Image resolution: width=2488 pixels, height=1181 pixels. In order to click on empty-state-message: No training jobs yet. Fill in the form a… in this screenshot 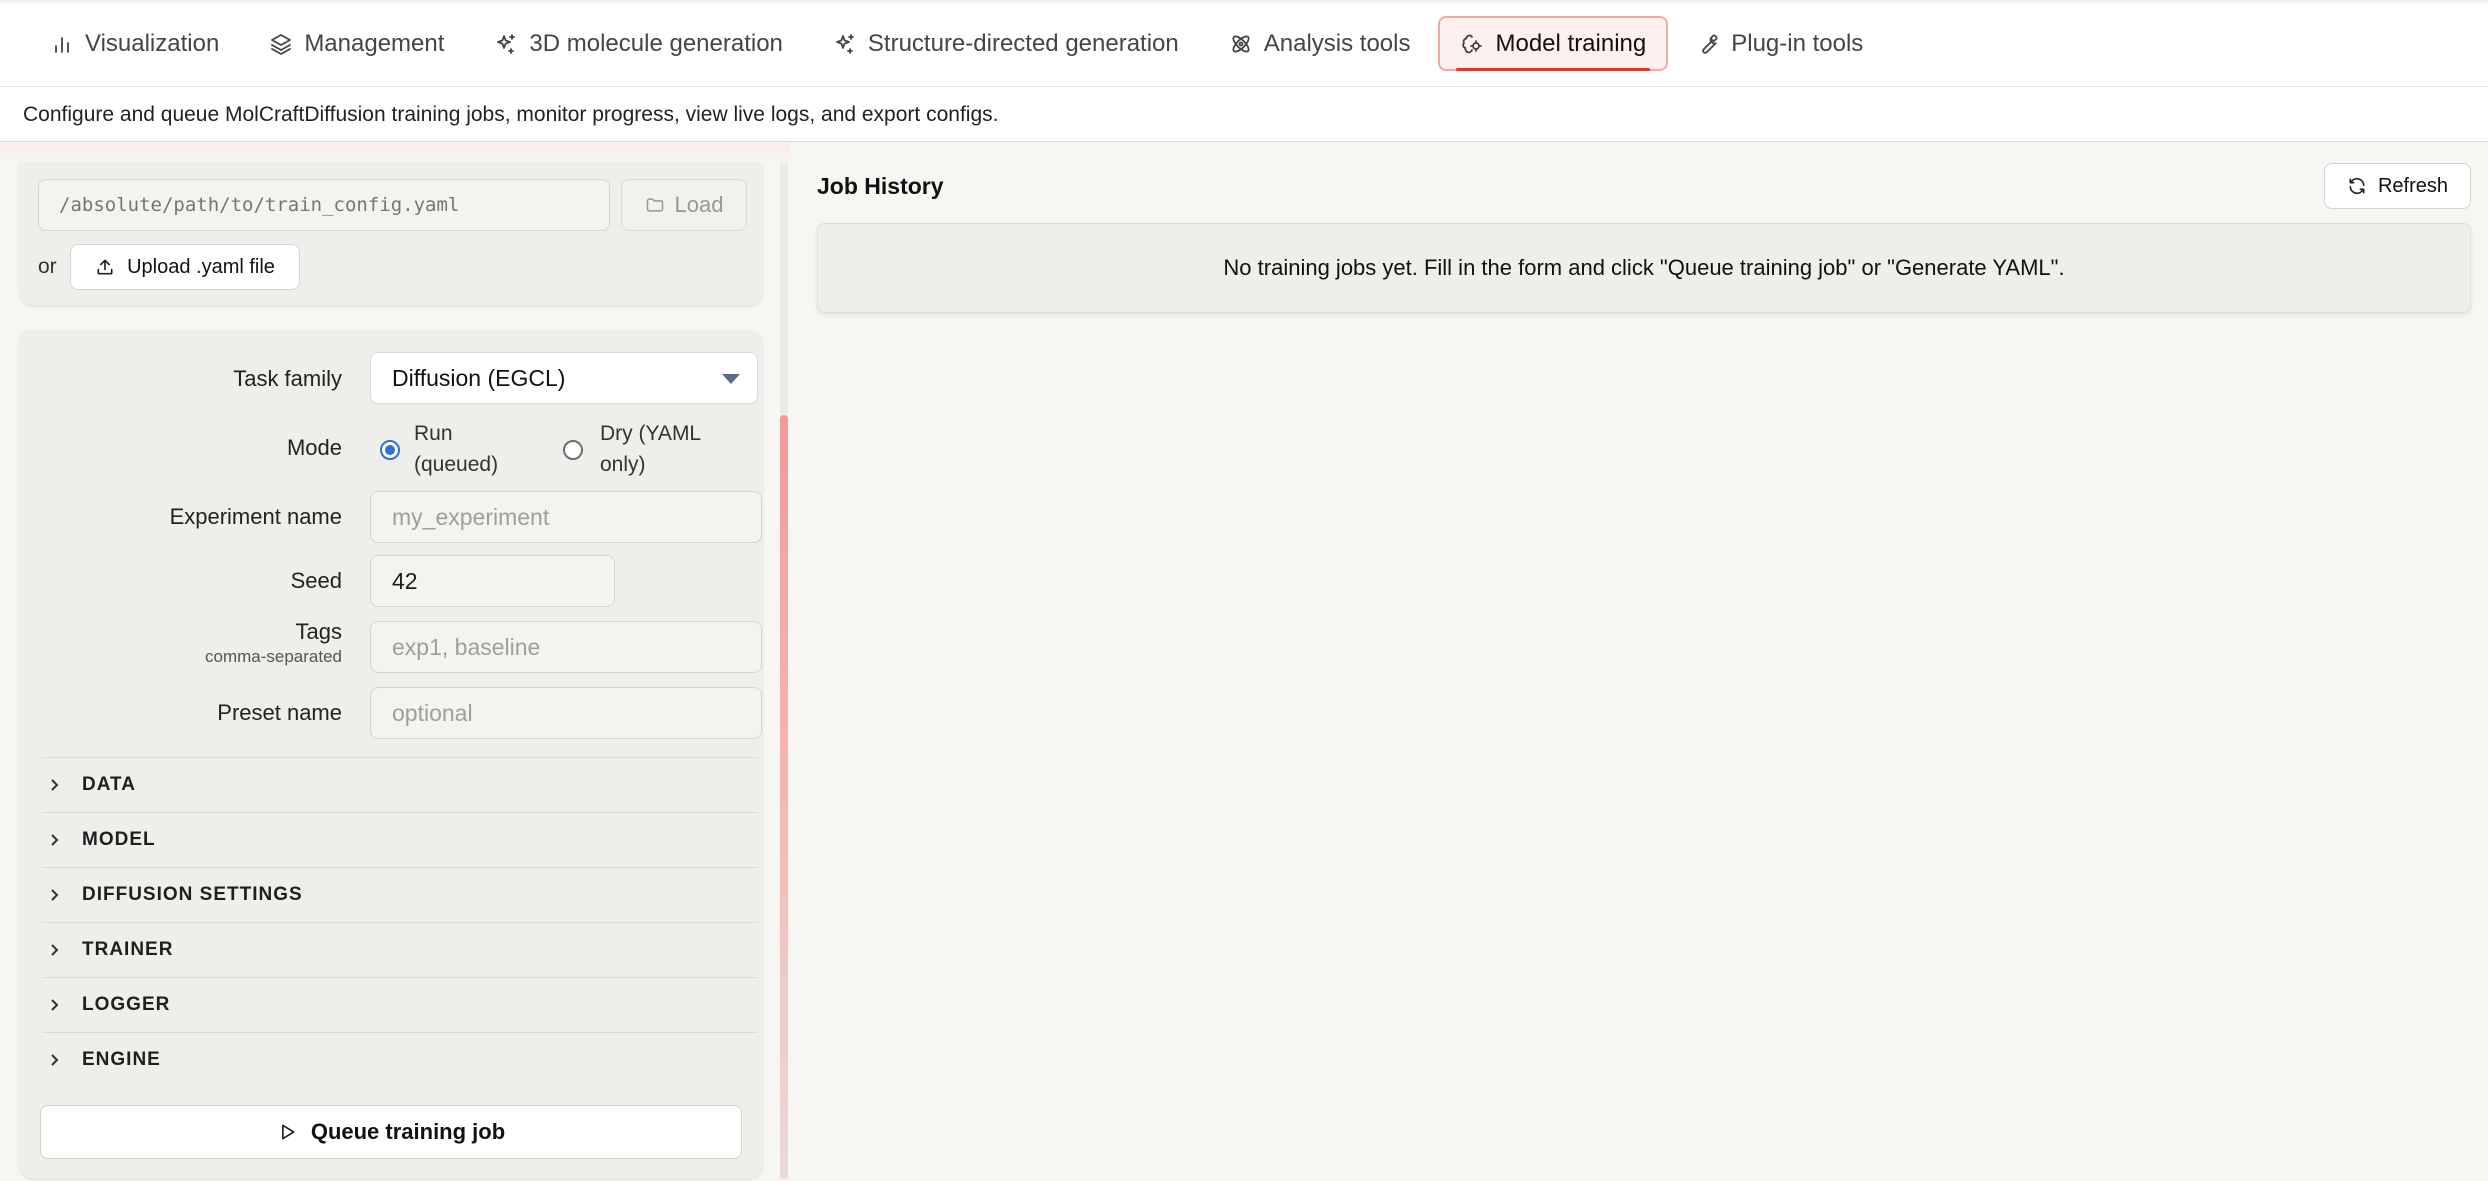, I will do `click(1644, 268)`.